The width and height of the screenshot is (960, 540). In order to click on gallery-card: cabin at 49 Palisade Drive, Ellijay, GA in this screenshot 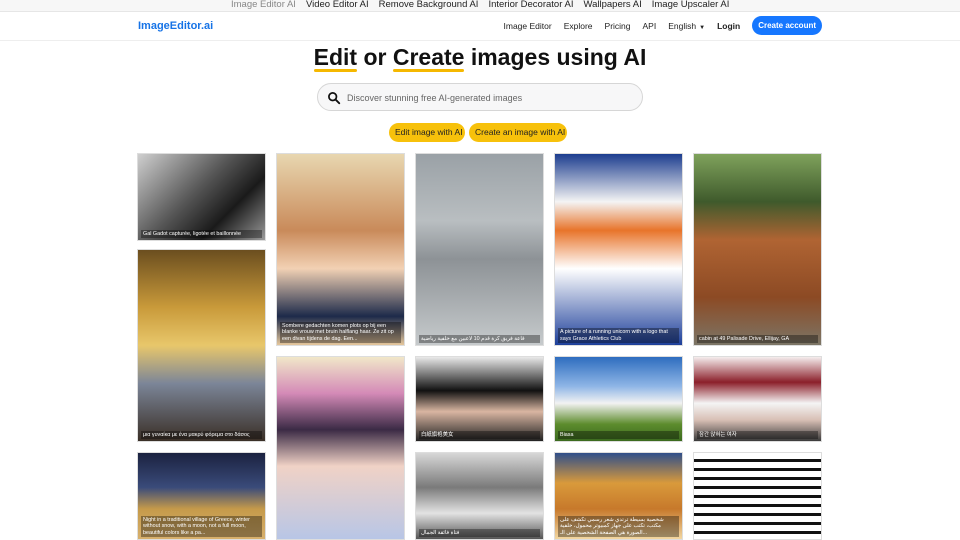, I will do `click(757, 249)`.